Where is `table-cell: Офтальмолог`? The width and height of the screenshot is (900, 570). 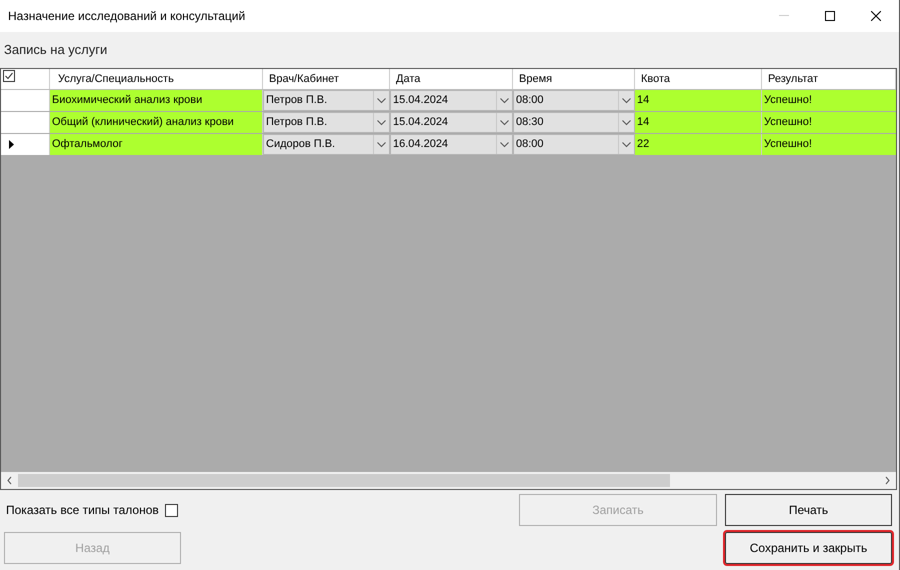 table-cell: Офтальмолог is located at coordinates (156, 144).